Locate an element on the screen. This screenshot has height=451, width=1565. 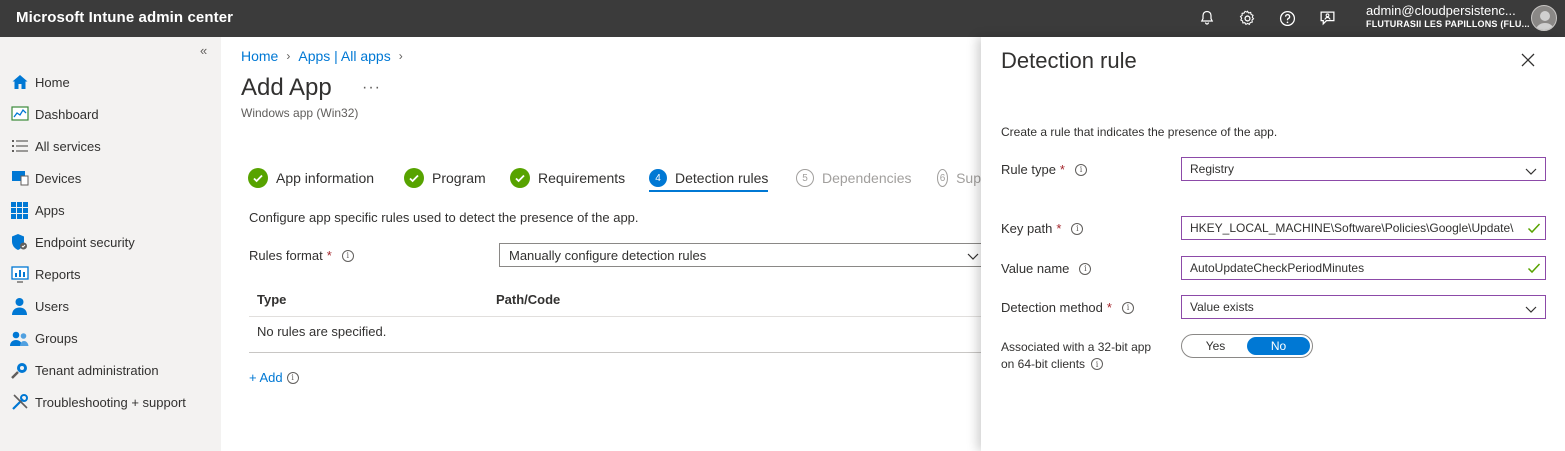
toggle-option-no: No is located at coordinates (1278, 346).